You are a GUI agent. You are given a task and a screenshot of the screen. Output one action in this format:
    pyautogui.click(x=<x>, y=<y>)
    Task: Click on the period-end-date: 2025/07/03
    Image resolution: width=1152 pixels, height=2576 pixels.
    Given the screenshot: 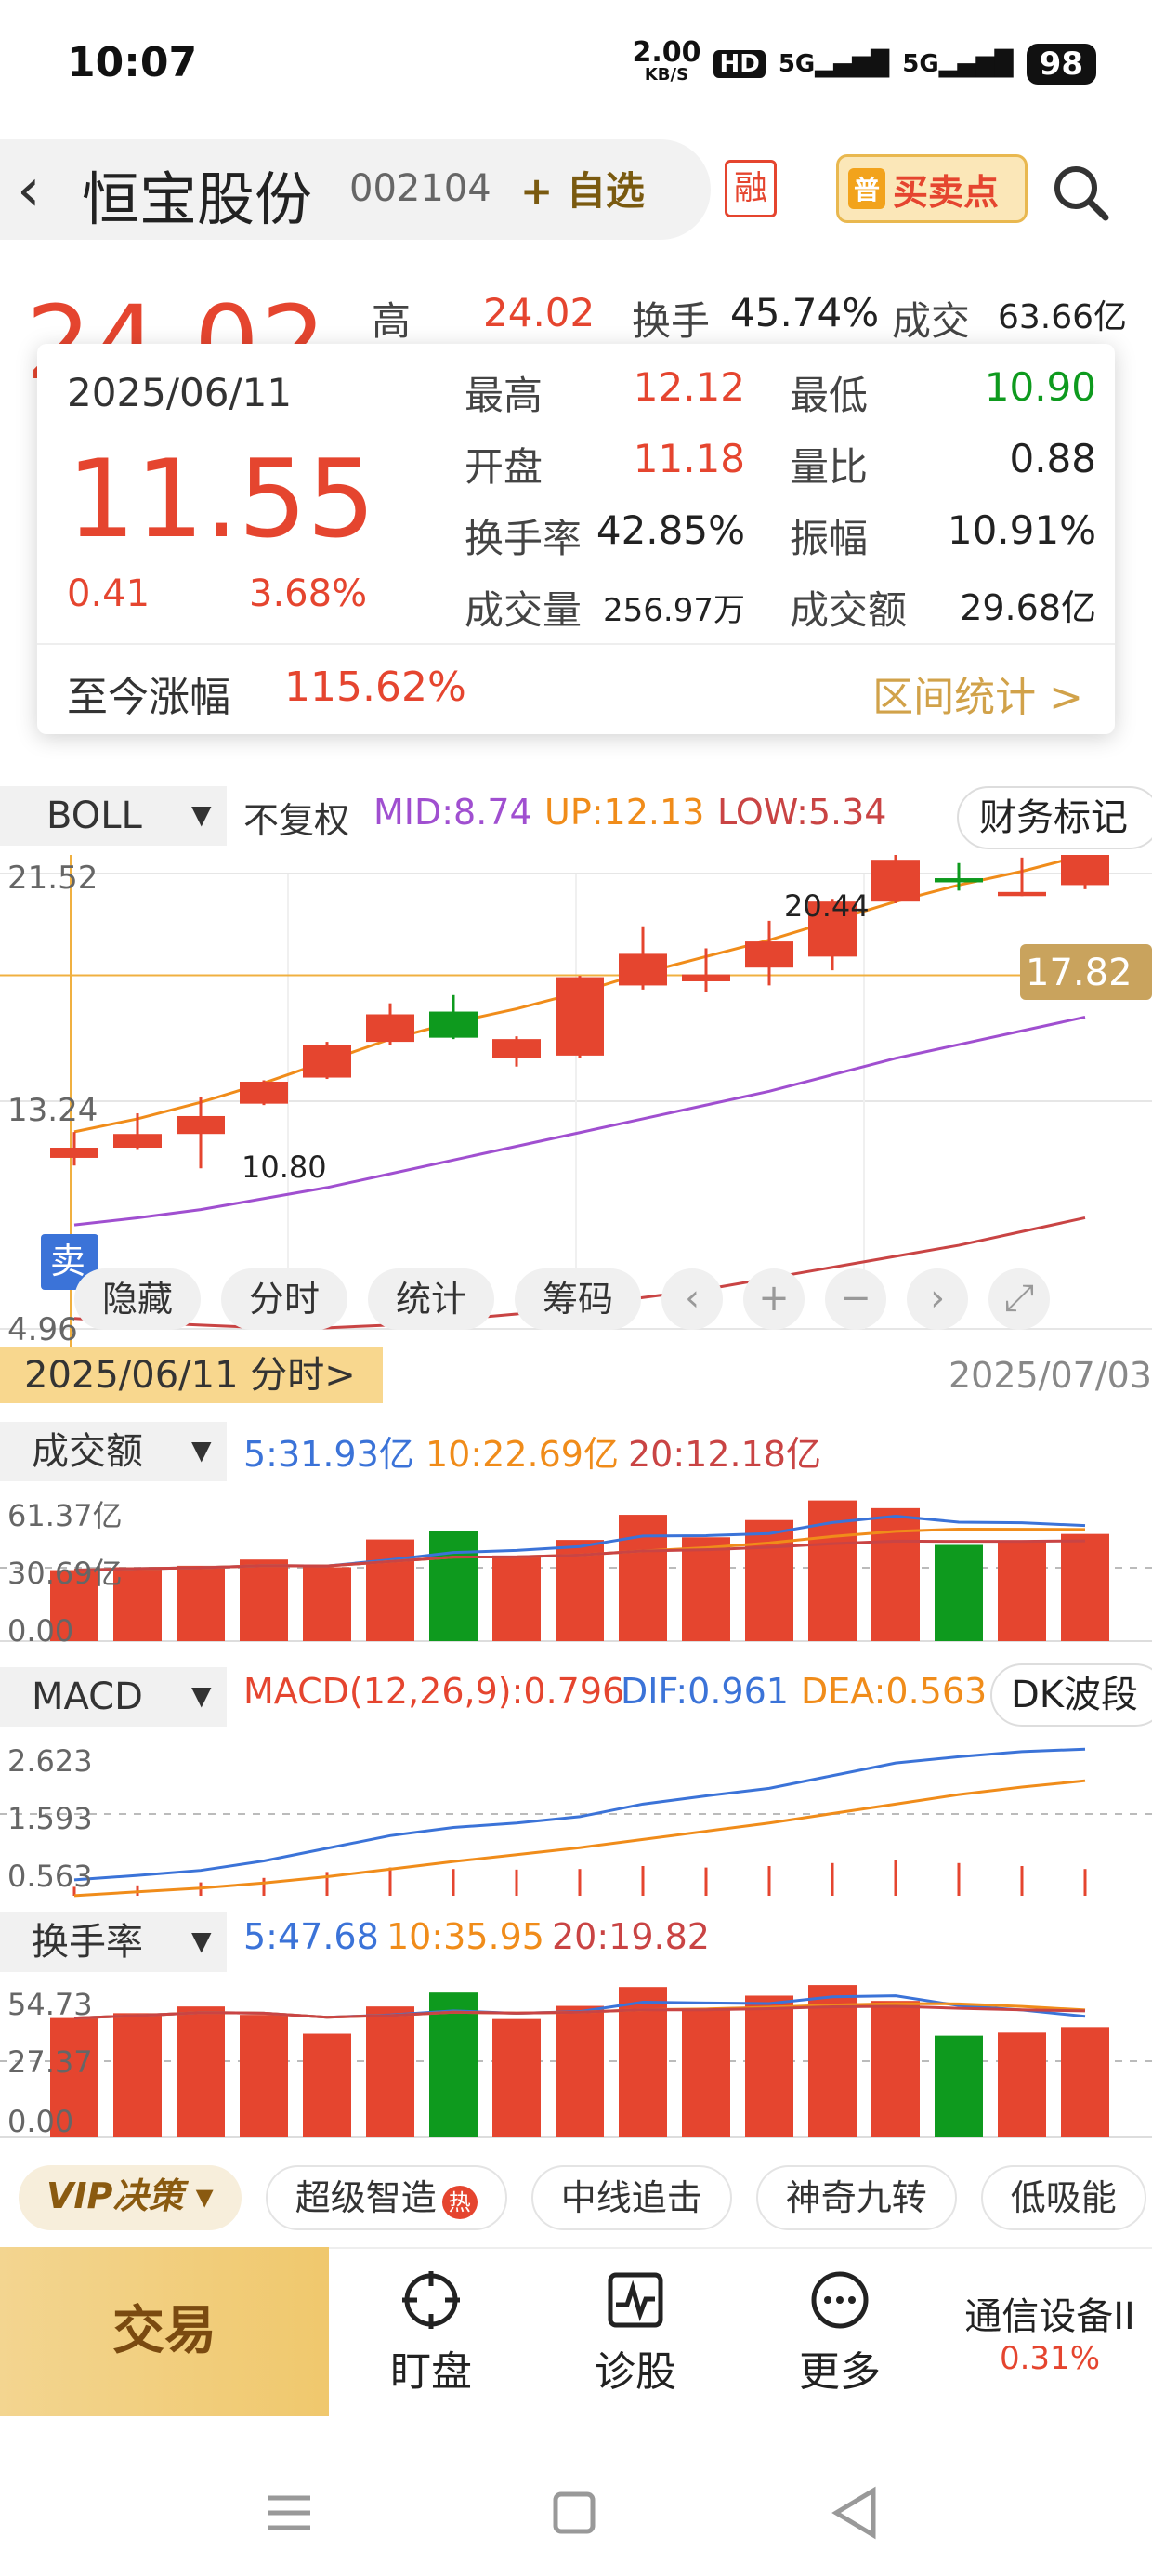 What is the action you would take?
    pyautogui.click(x=1050, y=1375)
    